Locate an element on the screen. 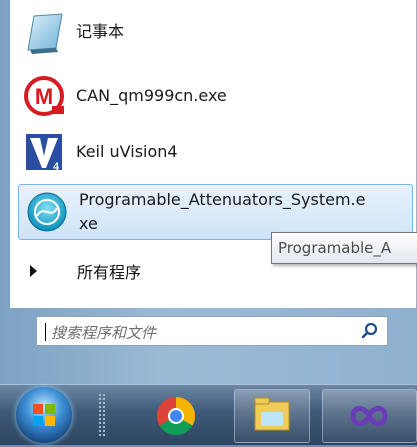 Image resolution: width=417 pixels, height=447 pixels. program-tooltip: Programable_A is located at coordinates (344, 248).